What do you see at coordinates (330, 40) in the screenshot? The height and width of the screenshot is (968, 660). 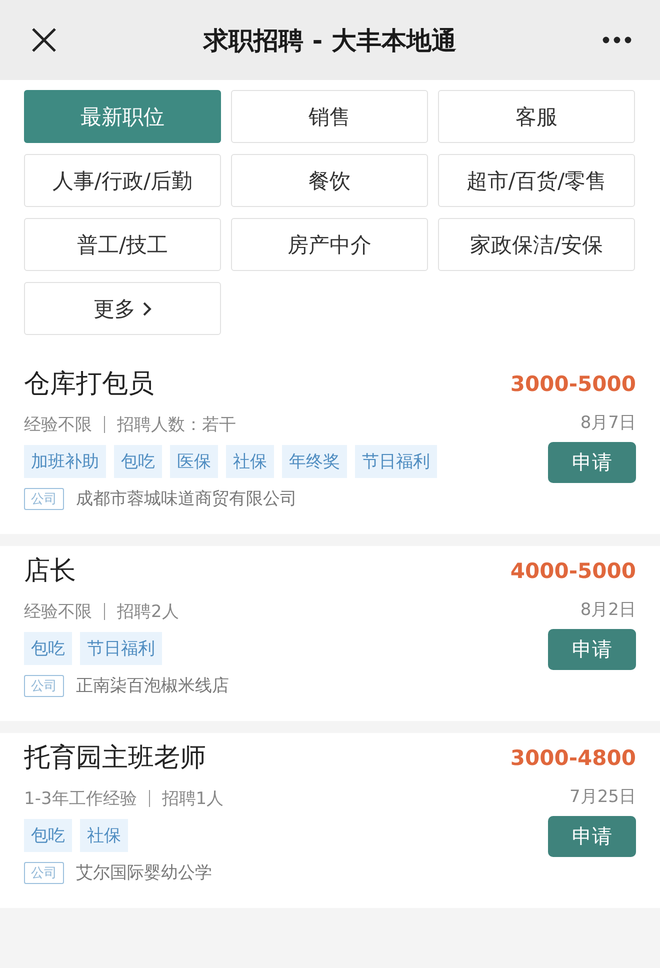 I see `page-title: 求职招聘 - 大丰本地通` at bounding box center [330, 40].